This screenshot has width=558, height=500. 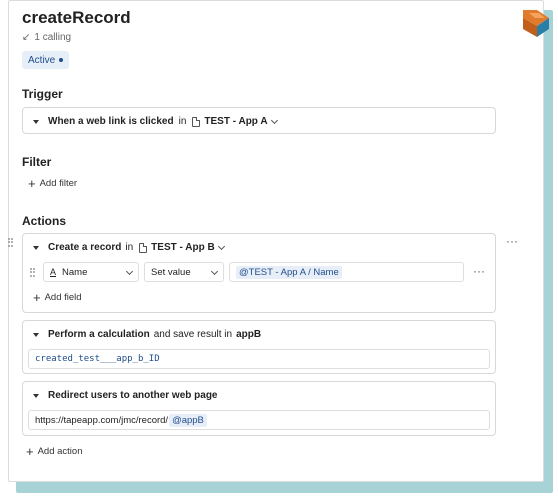 What do you see at coordinates (44, 221) in the screenshot?
I see `actions-heading: Actions` at bounding box center [44, 221].